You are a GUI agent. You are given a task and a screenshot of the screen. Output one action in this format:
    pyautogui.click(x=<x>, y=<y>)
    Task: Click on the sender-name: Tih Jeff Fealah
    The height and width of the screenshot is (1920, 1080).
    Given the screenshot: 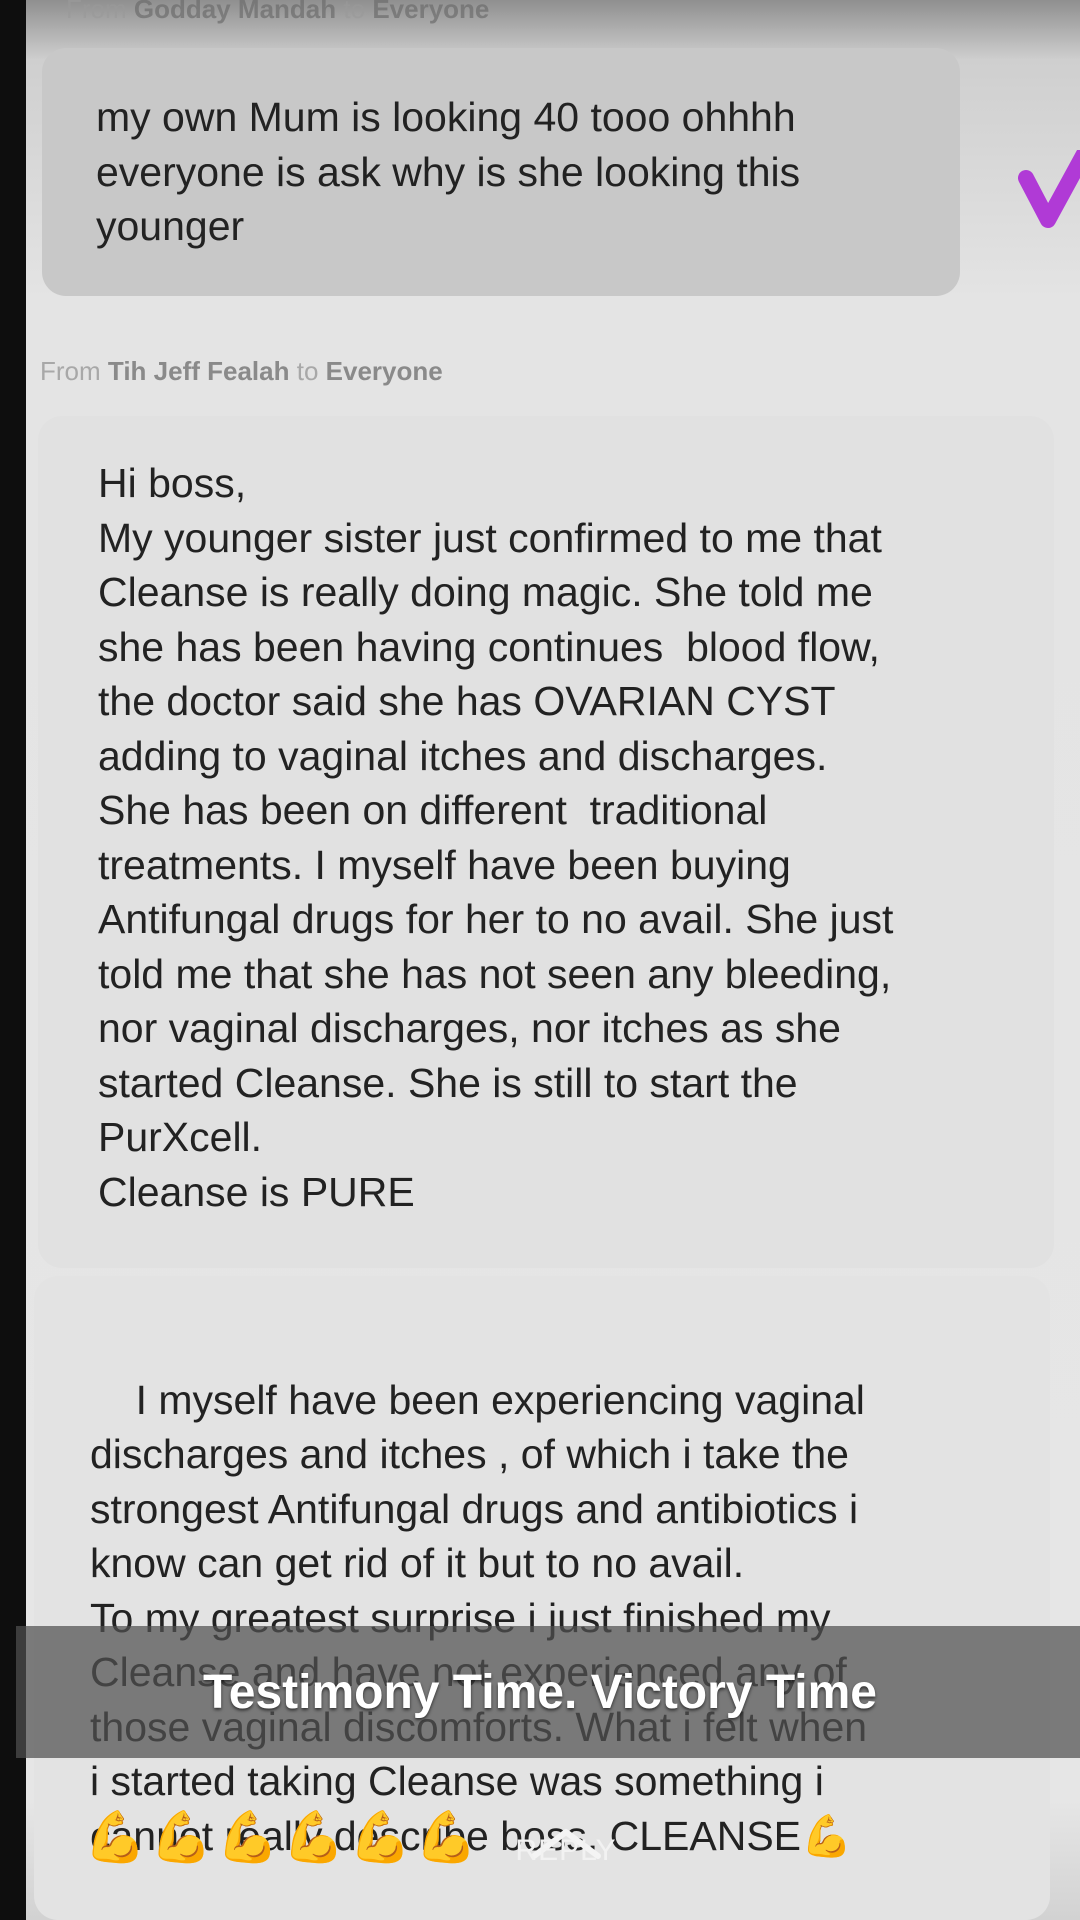 What is the action you would take?
    pyautogui.click(x=198, y=371)
    